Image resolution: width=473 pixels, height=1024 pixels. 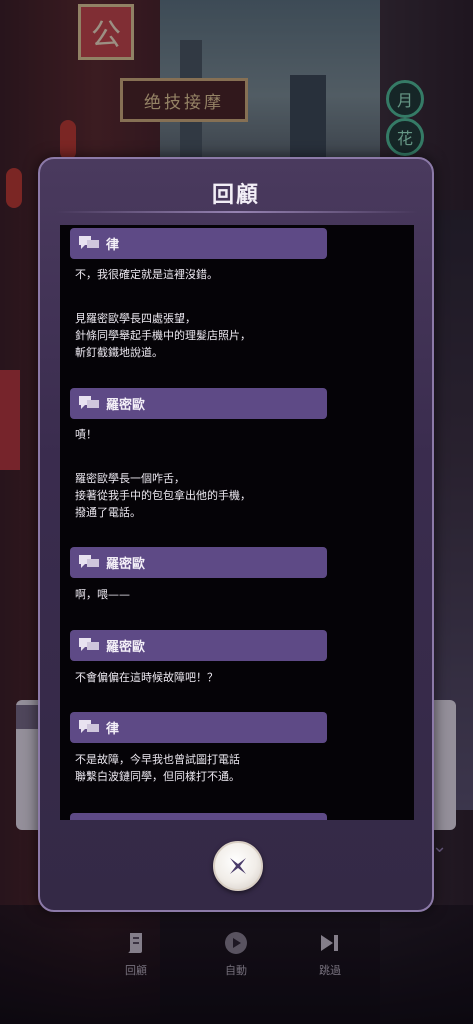 What do you see at coordinates (86, 434) in the screenshot?
I see `dialogue-line: 嘖！` at bounding box center [86, 434].